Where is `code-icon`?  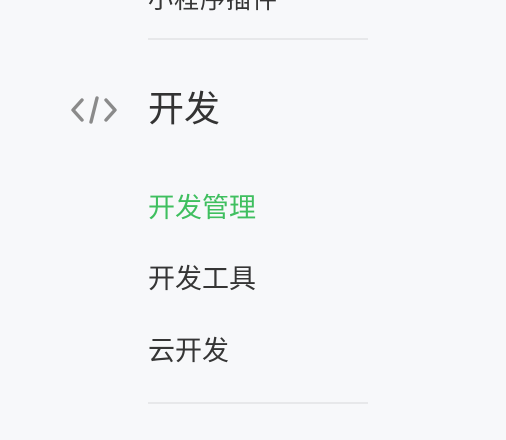
code-icon is located at coordinates (94, 110).